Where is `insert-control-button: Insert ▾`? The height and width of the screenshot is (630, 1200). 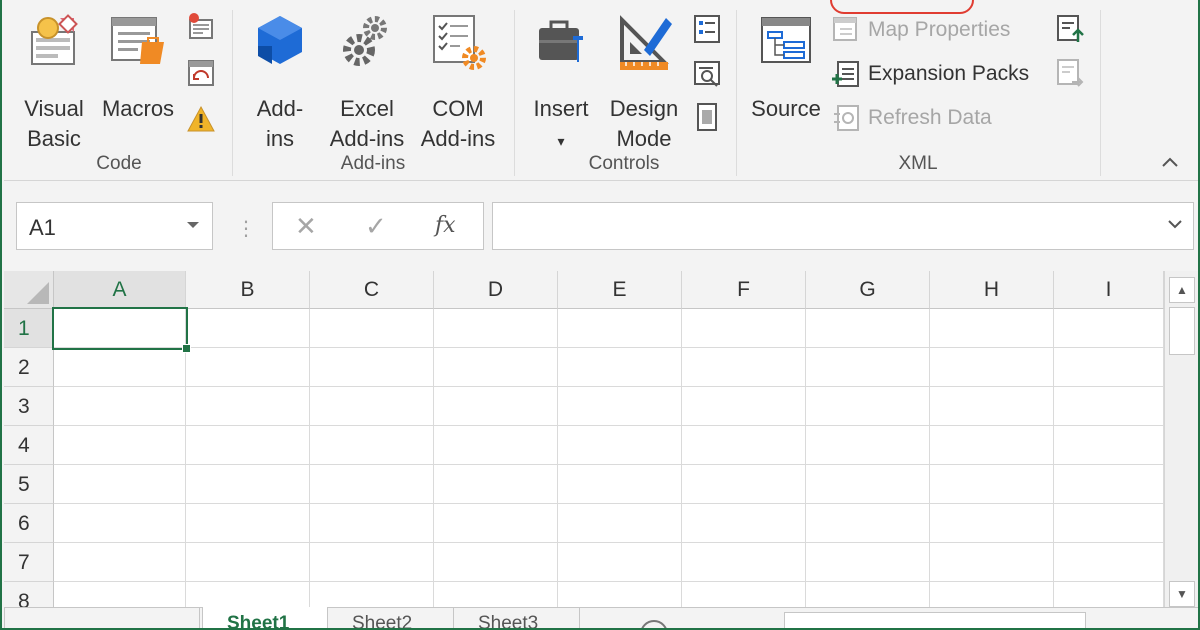
insert-control-button: Insert ▾ is located at coordinates (561, 82).